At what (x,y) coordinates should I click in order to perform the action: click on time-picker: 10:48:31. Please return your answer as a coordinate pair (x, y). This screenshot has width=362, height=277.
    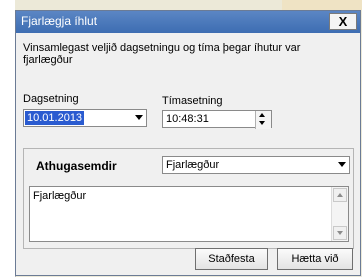
    Looking at the image, I should click on (217, 119).